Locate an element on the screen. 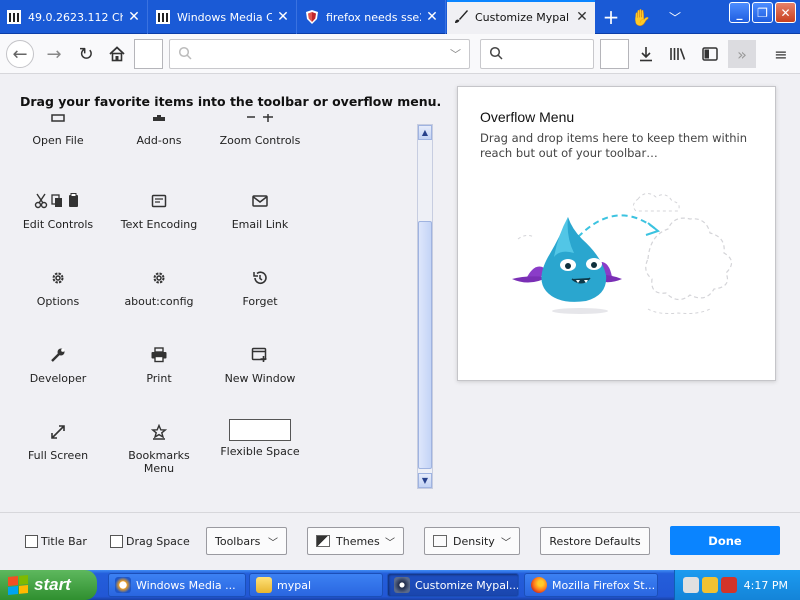 The height and width of the screenshot is (600, 800). search-icon is located at coordinates (496, 54).